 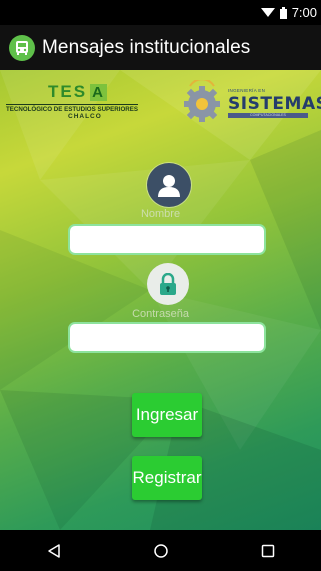 I want to click on username-input, so click(x=167, y=239).